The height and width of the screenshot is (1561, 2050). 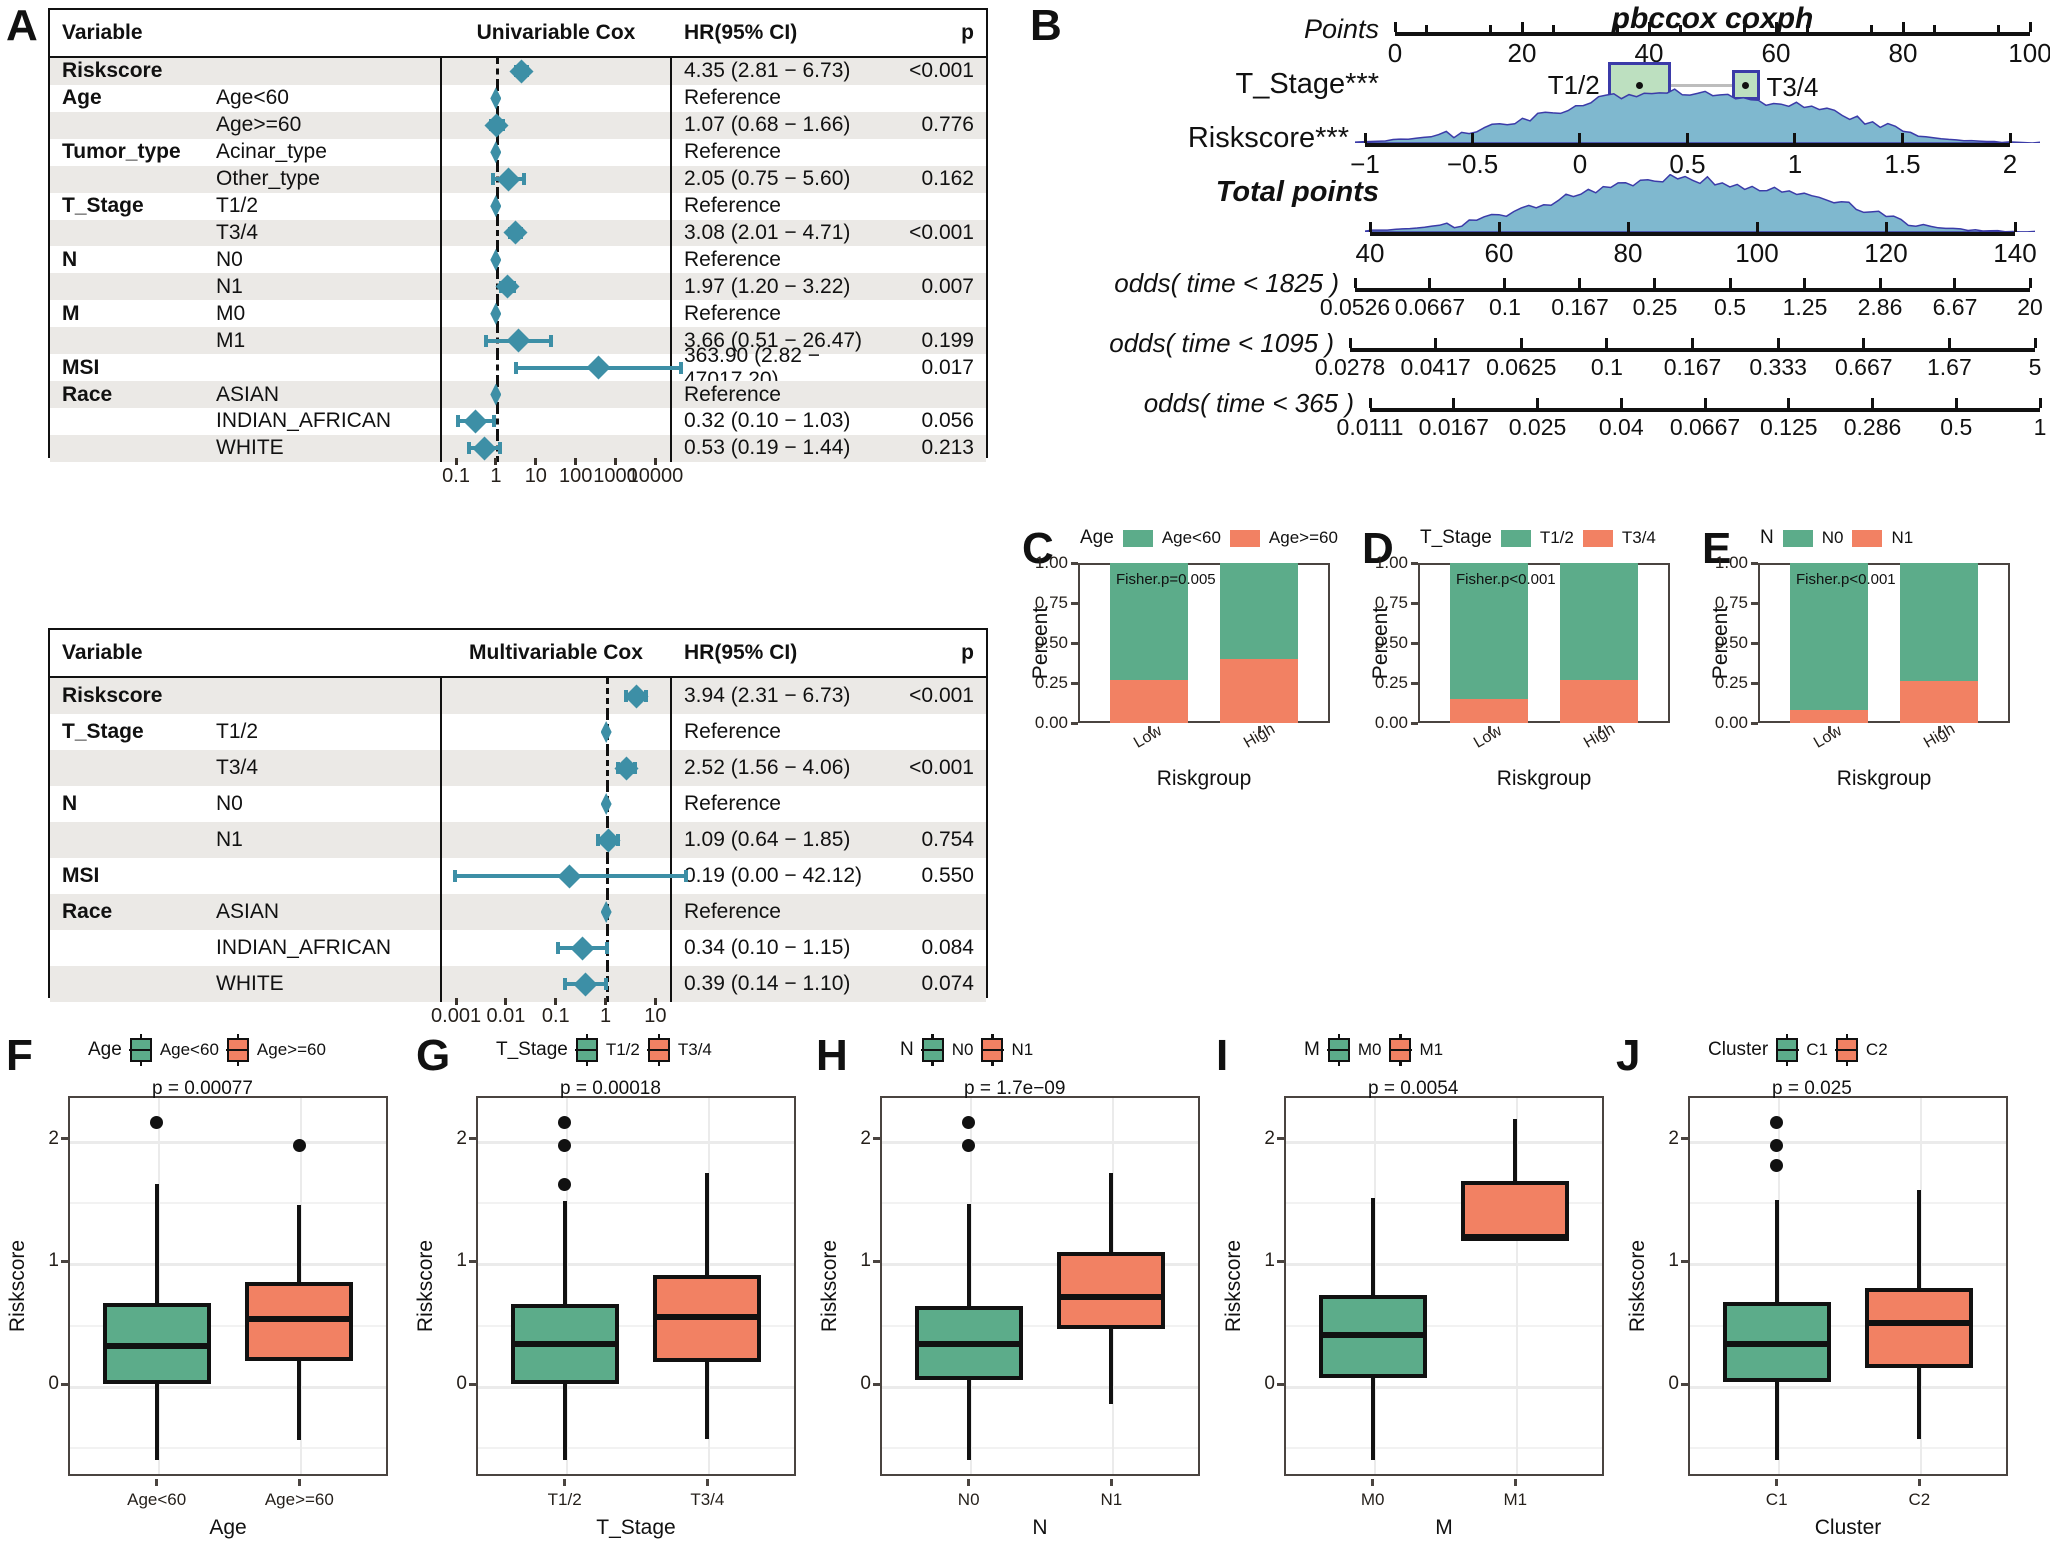 What do you see at coordinates (238, 1037) in the screenshot?
I see `legend-whisker-top` at bounding box center [238, 1037].